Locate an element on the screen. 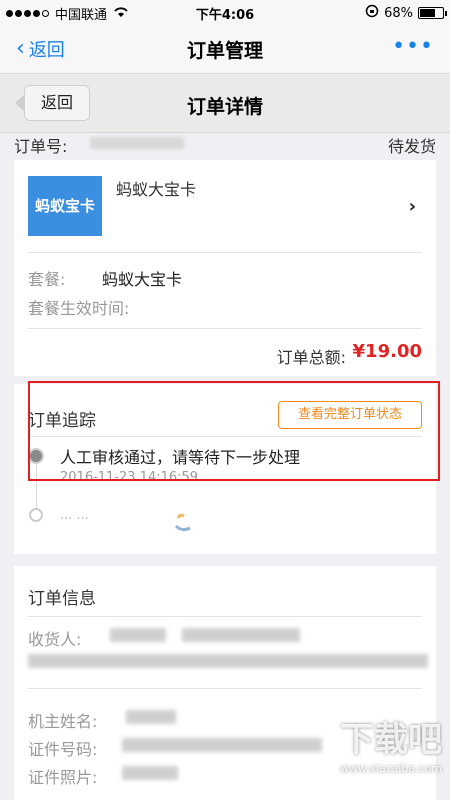 This screenshot has width=450, height=800. id-photo-label: 证件照片: is located at coordinates (63, 777).